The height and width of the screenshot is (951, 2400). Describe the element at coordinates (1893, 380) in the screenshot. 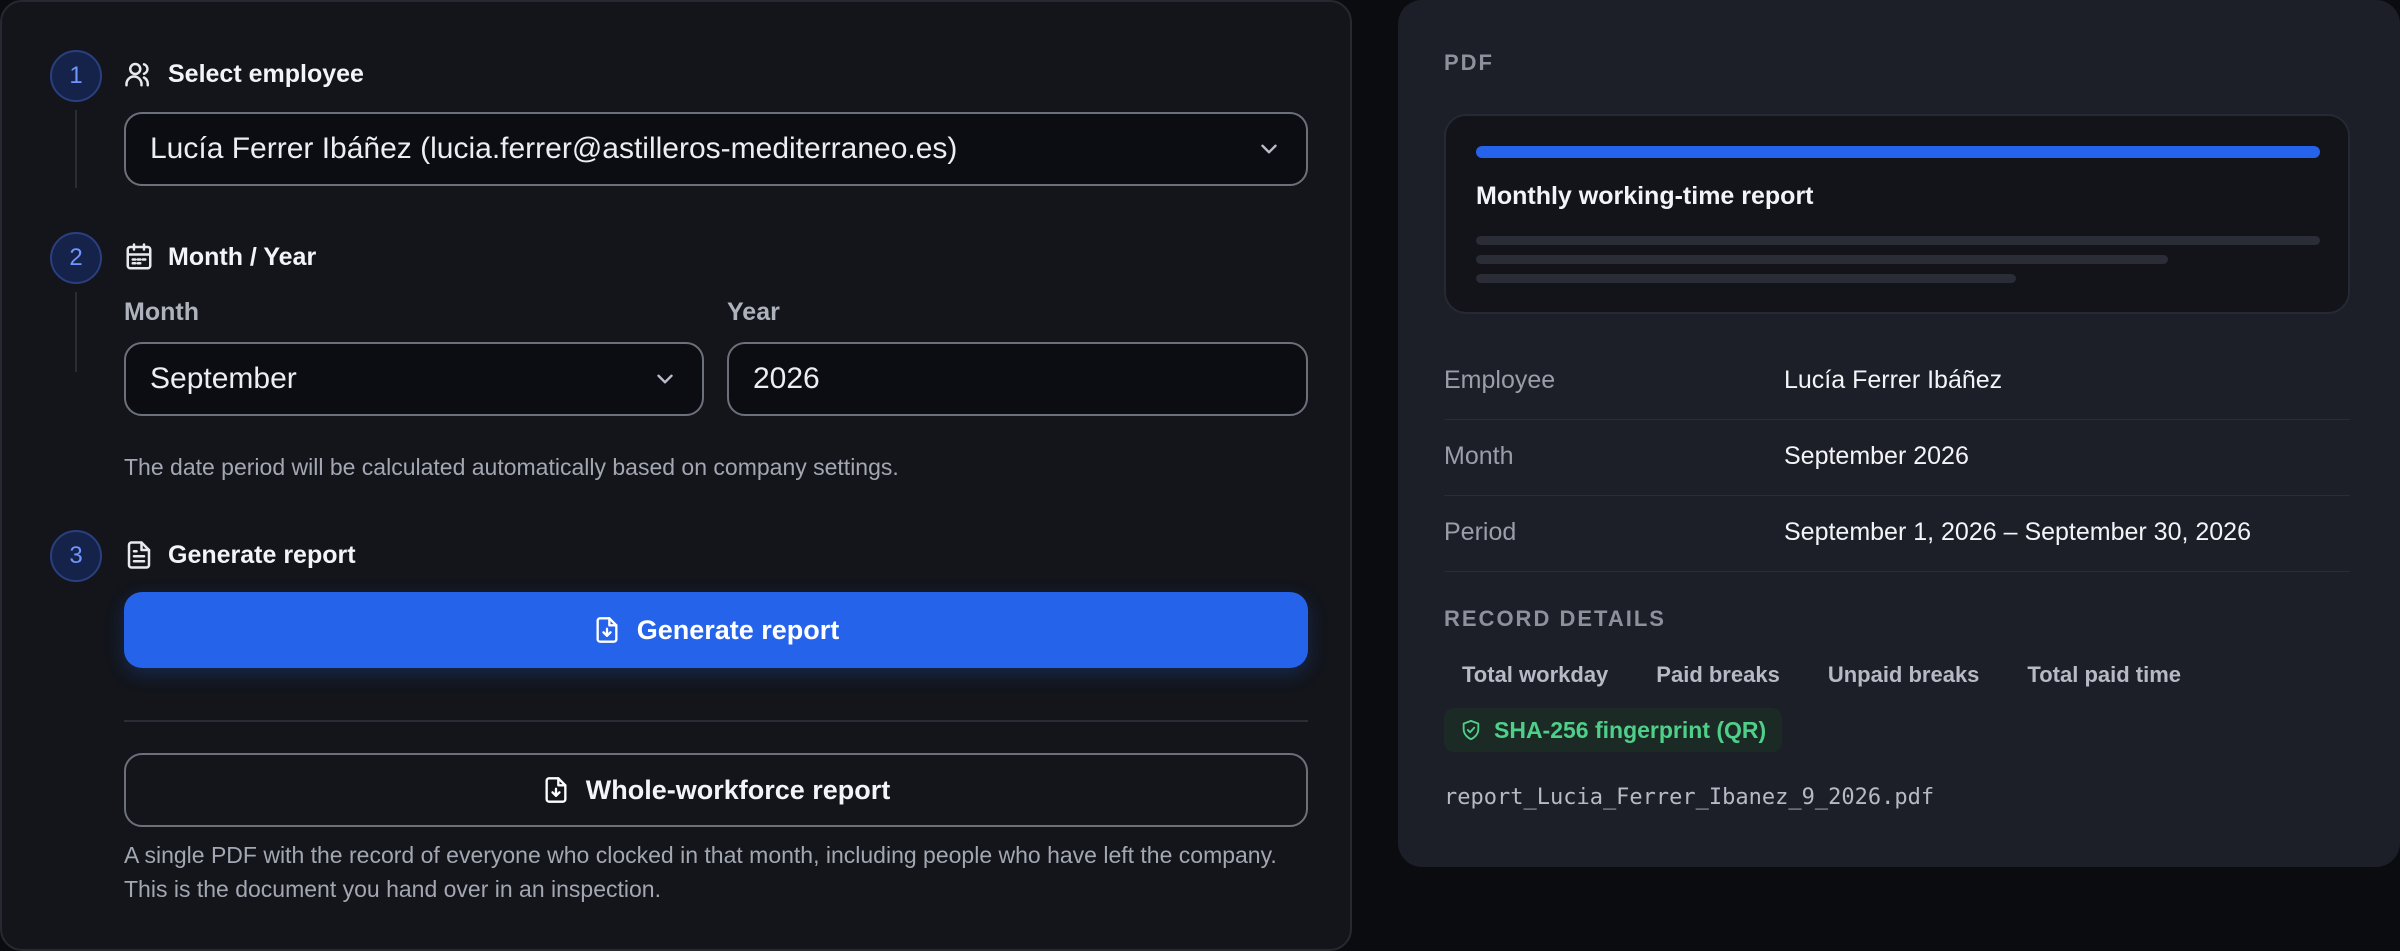

I see `info-value: Lucía Ferrer Ibáñez` at that location.